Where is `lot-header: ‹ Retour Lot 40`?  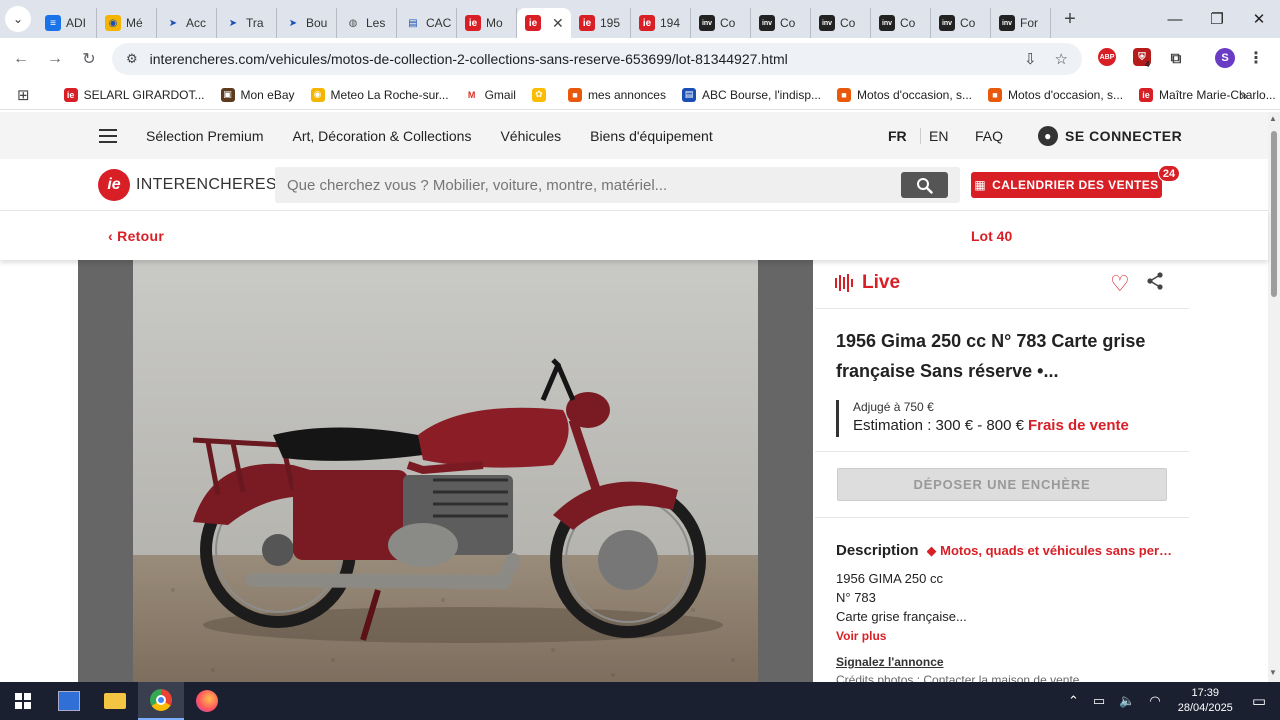
lot-header: ‹ Retour Lot 40 is located at coordinates (634, 235).